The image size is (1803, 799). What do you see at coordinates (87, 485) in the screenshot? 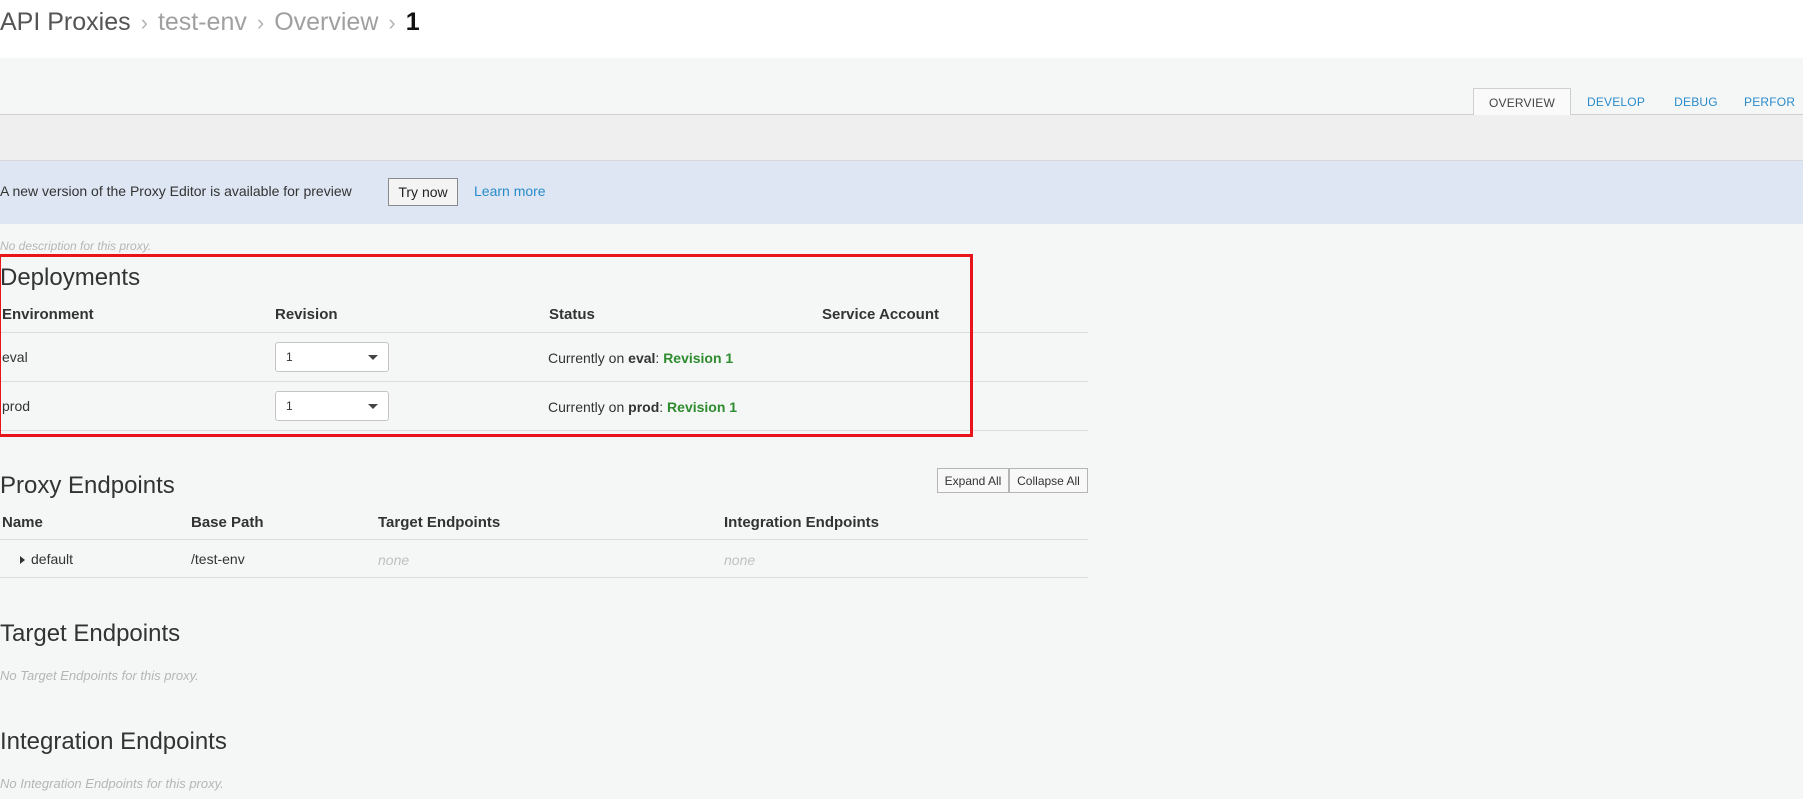
I see `proxy-endpoints-title: Proxy Endpoints` at bounding box center [87, 485].